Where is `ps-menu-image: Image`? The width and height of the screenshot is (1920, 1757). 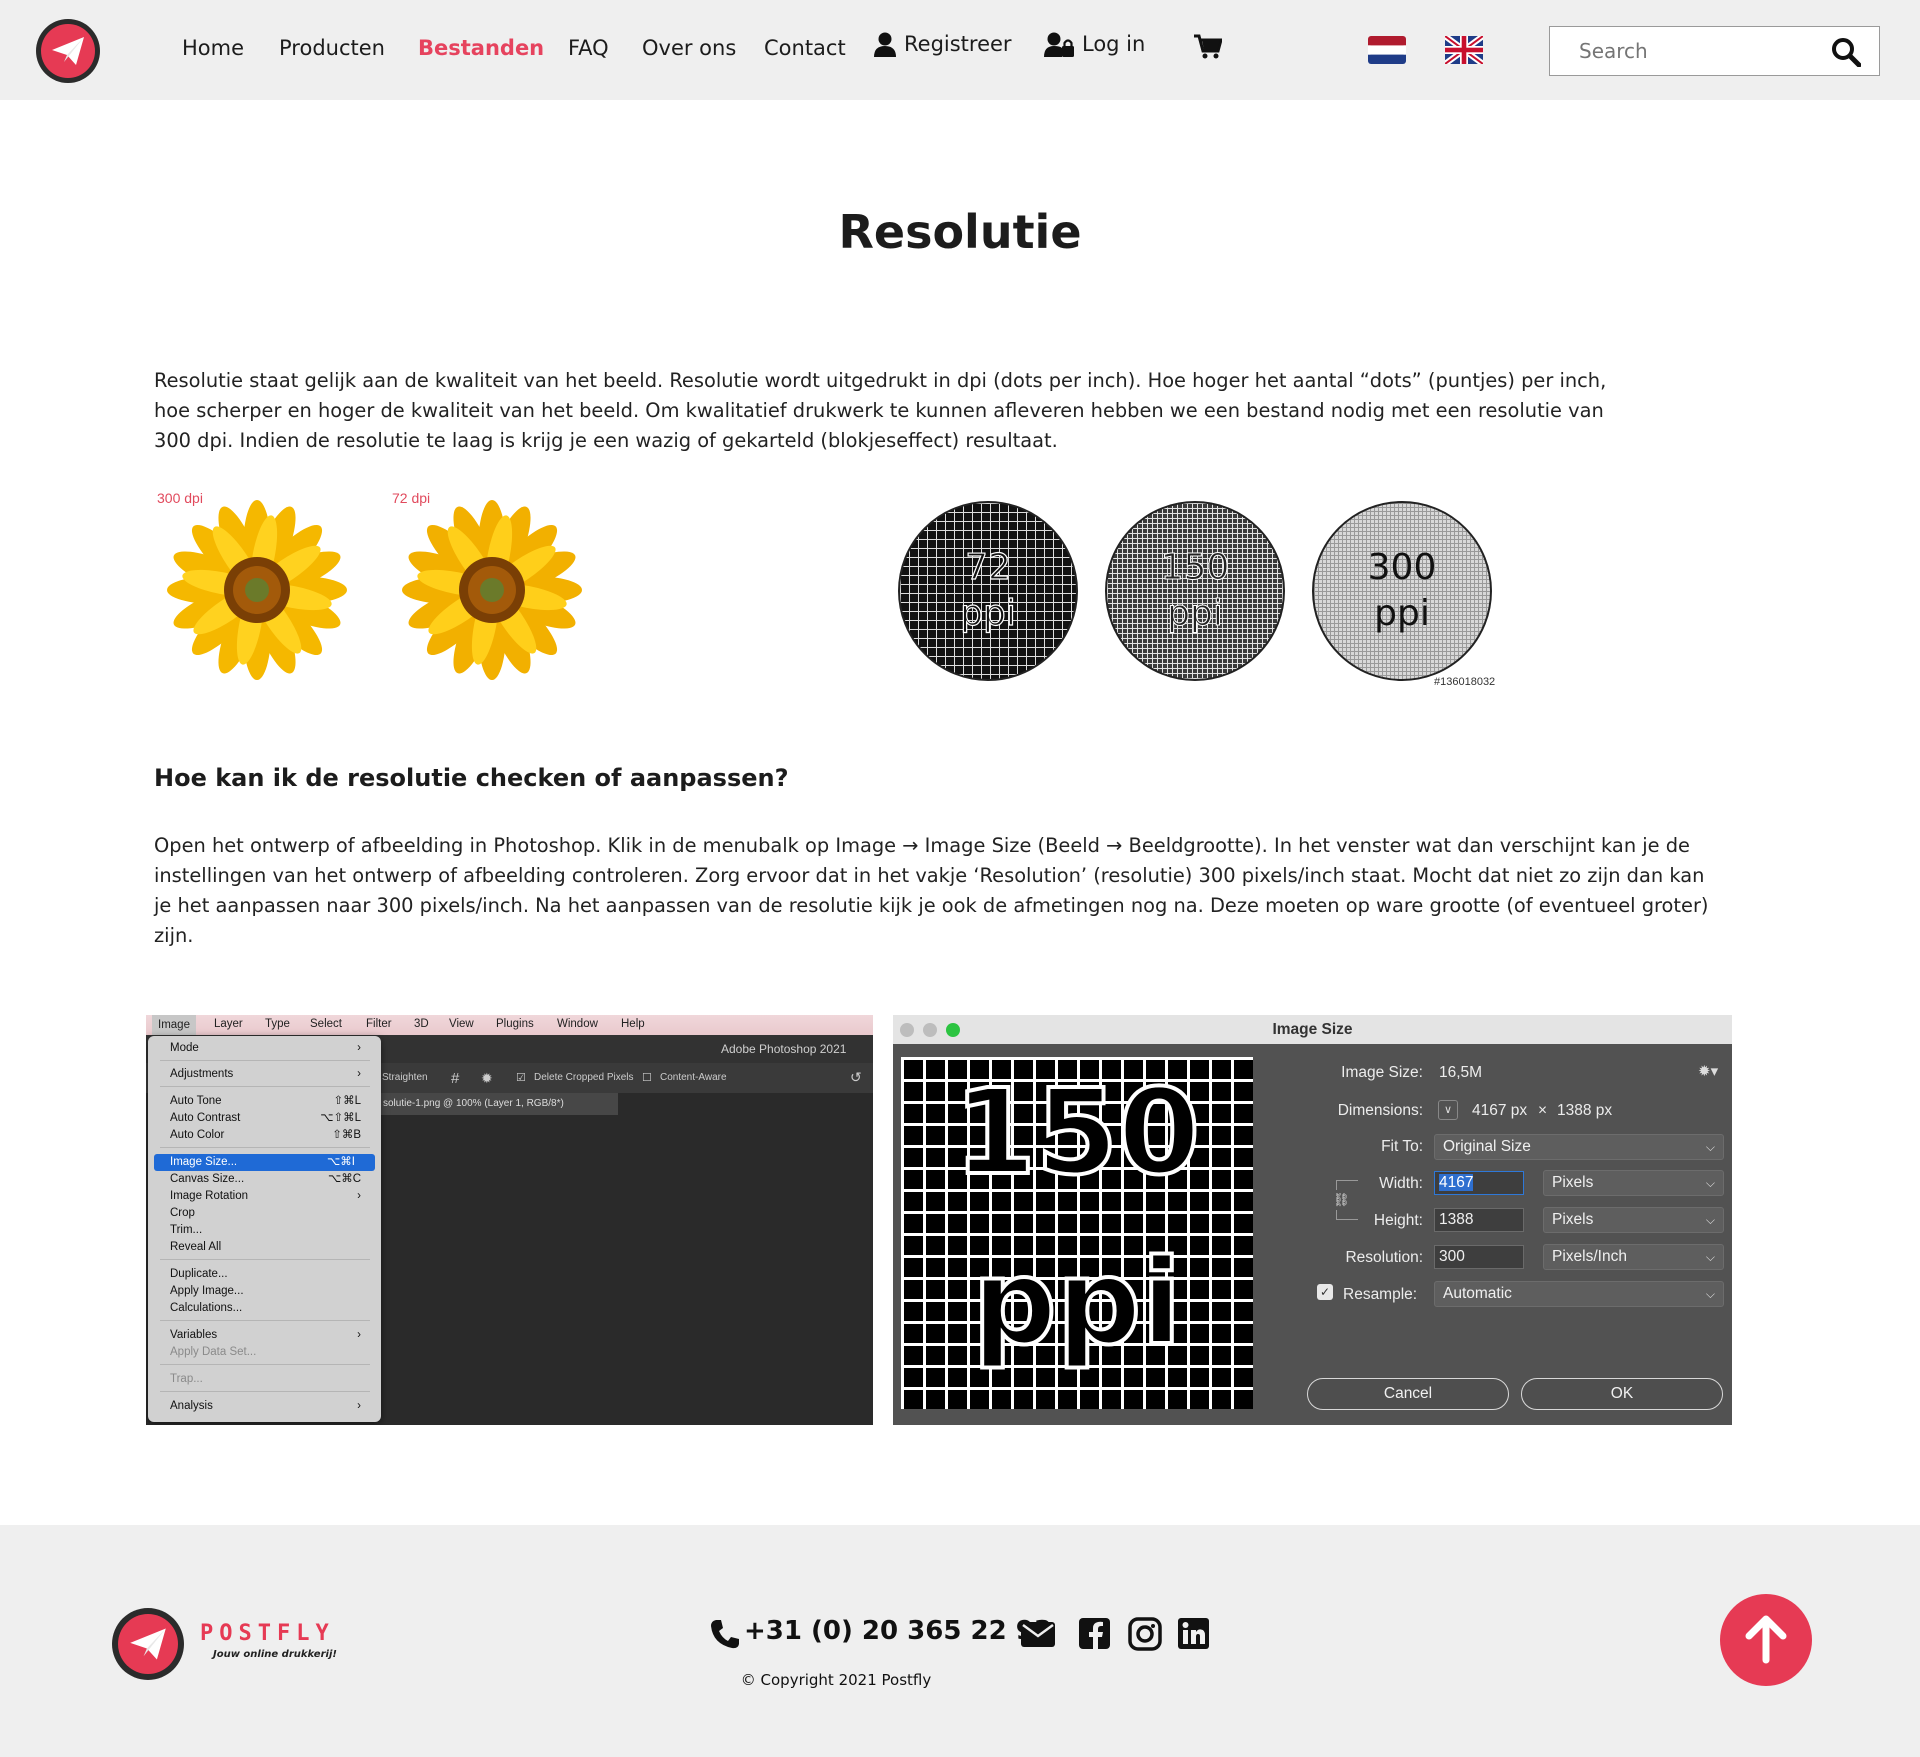 ps-menu-image: Image is located at coordinates (174, 1025).